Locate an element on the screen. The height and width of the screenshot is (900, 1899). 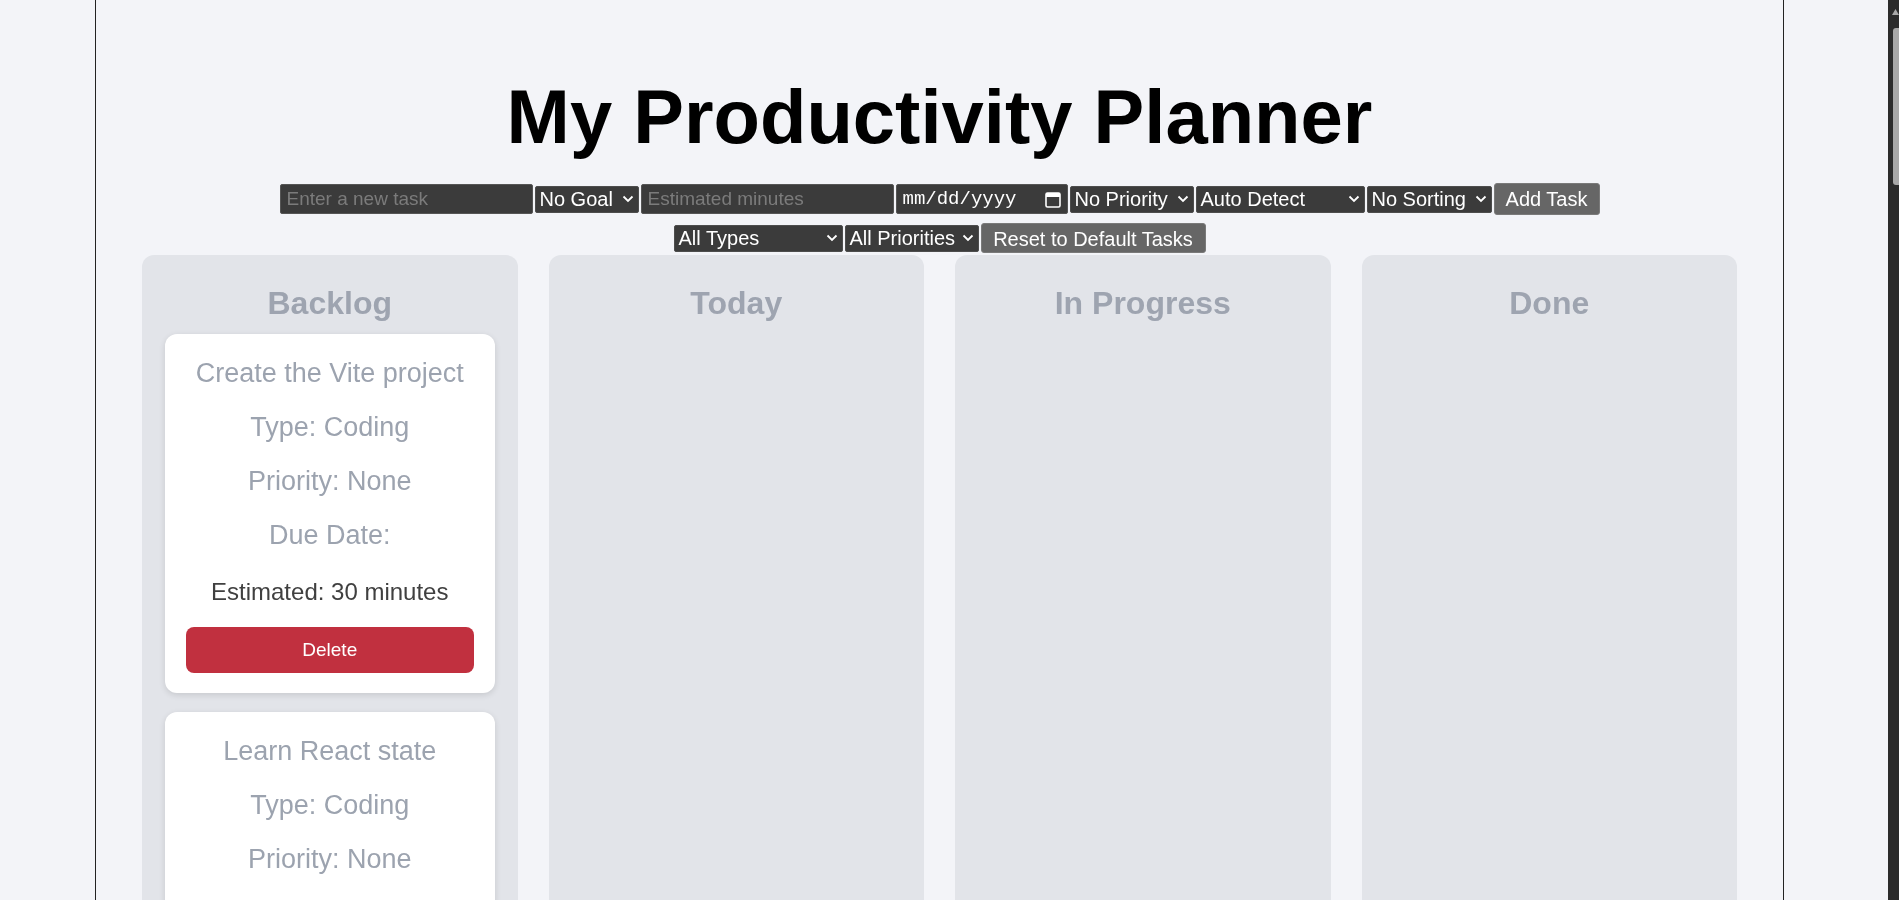
priority-filter-select: All Priorities is located at coordinates (911, 238).